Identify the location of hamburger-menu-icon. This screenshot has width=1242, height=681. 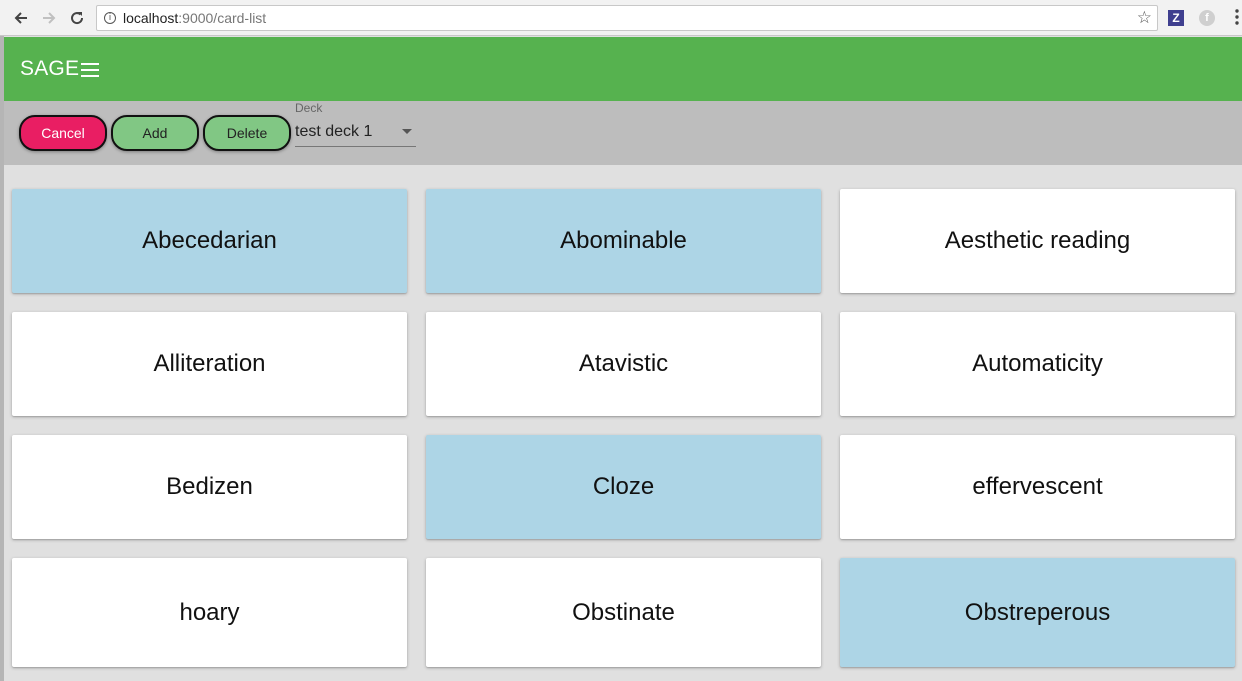
(90, 70).